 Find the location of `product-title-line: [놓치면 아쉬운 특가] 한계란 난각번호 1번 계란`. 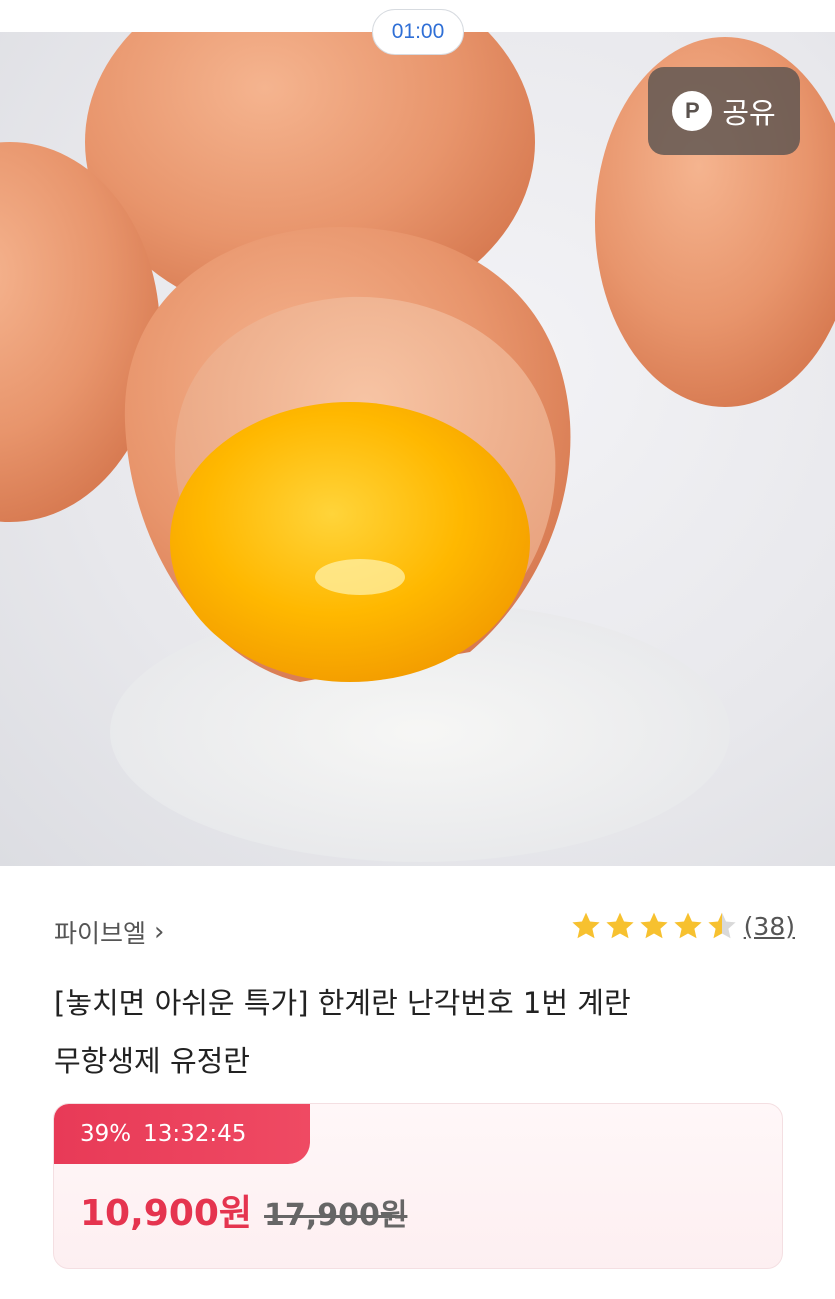

product-title-line: [놓치면 아쉬운 특가] 한계란 난각번호 1번 계란 is located at coordinates (342, 1003).